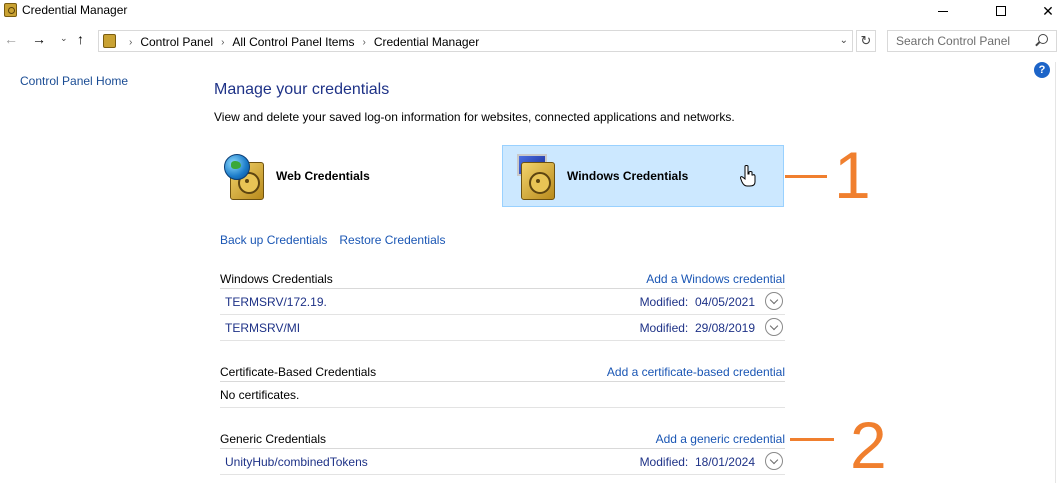 This screenshot has height=483, width=1060. Describe the element at coordinates (426, 42) in the screenshot. I see `breadcrumb-credential-manager: Credential Manager` at that location.